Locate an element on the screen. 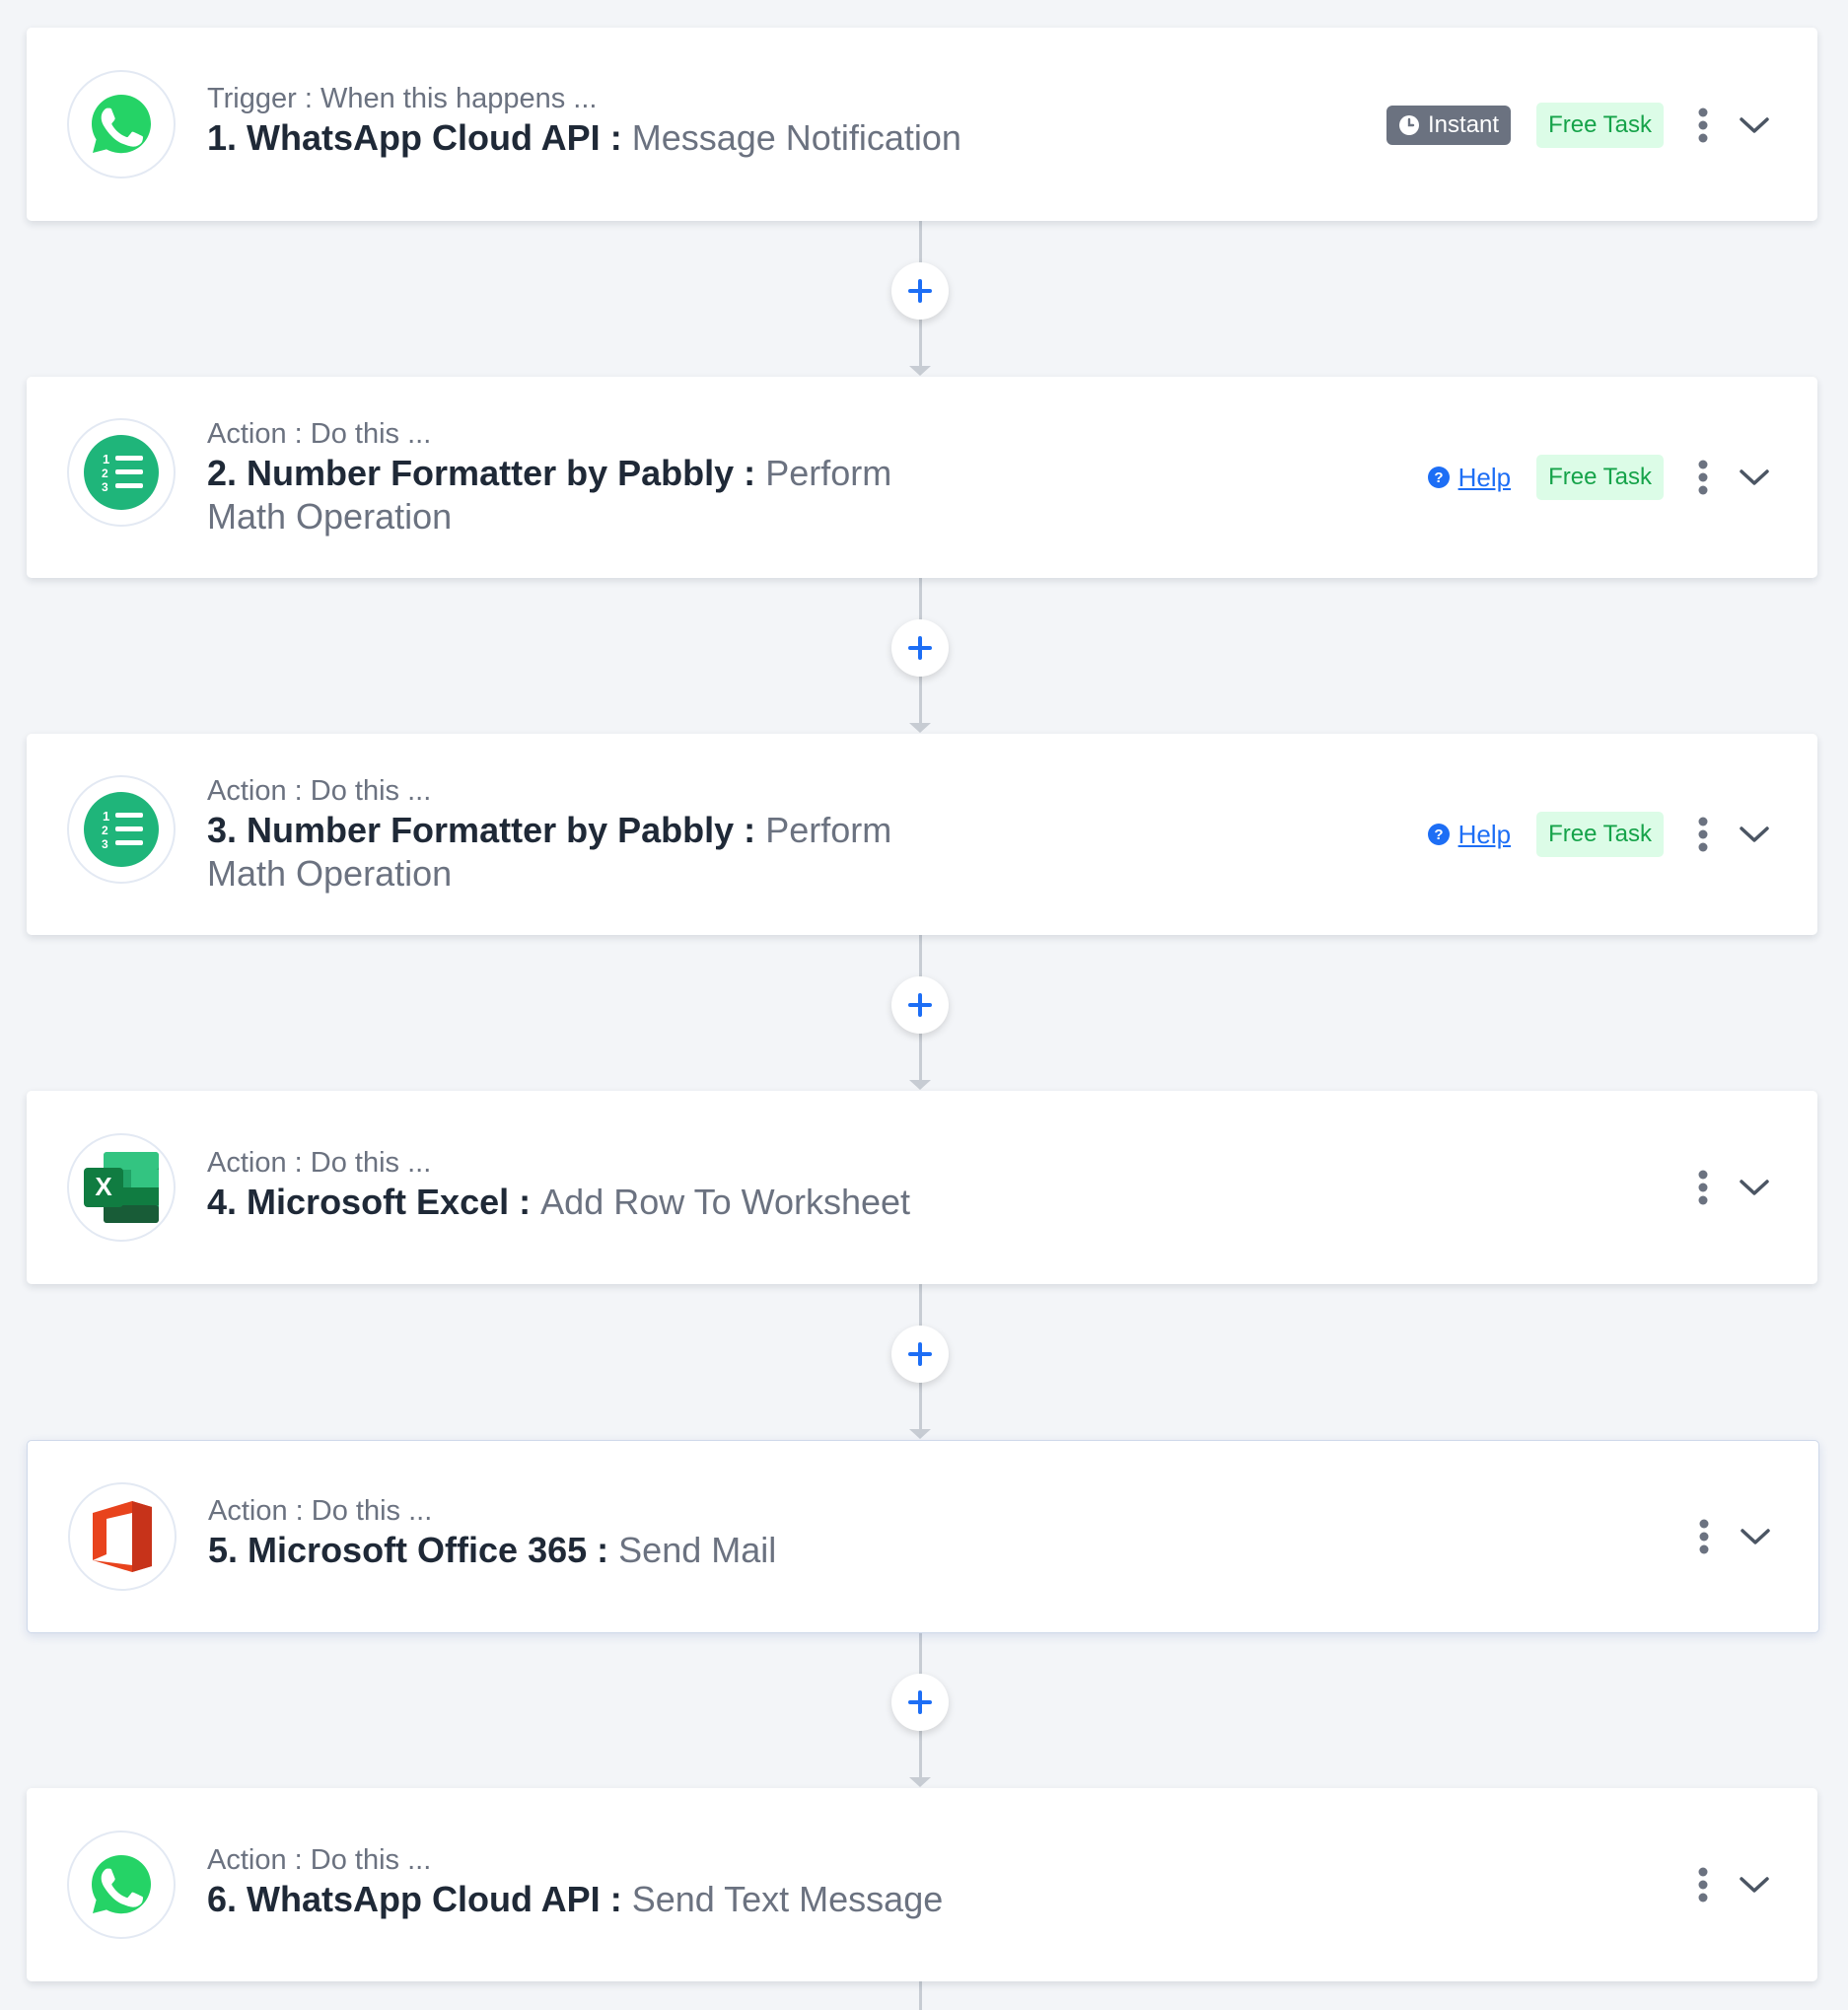 The width and height of the screenshot is (1848, 2010). step-number: 1. is located at coordinates (222, 138).